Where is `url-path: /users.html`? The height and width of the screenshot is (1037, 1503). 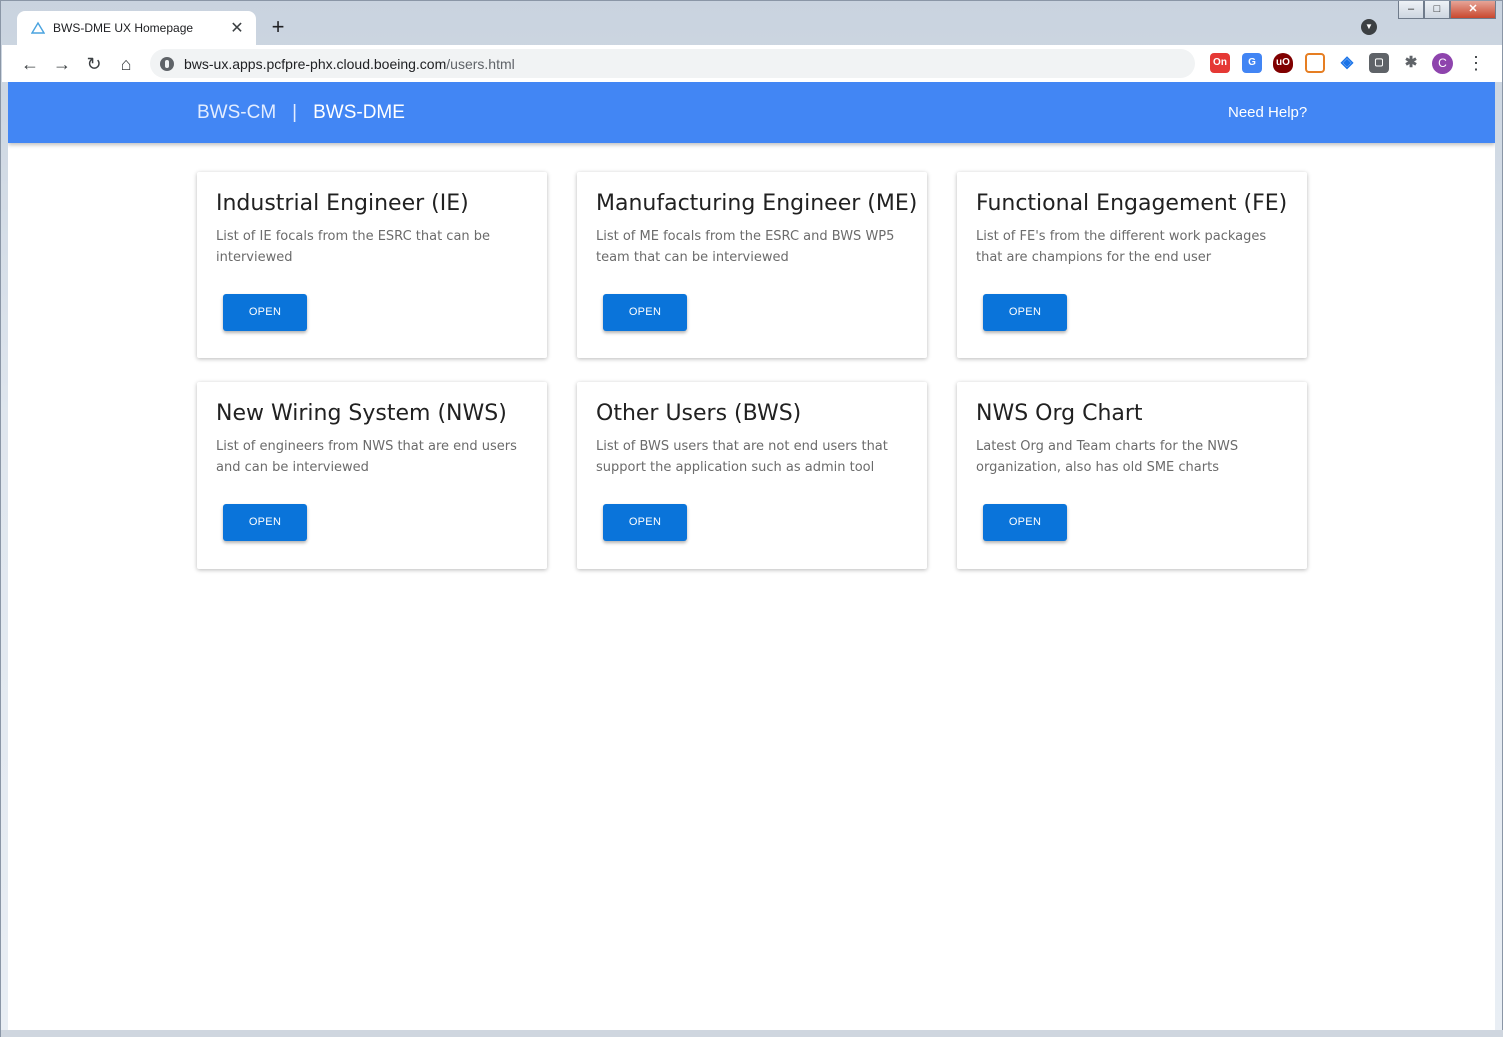 url-path: /users.html is located at coordinates (480, 63).